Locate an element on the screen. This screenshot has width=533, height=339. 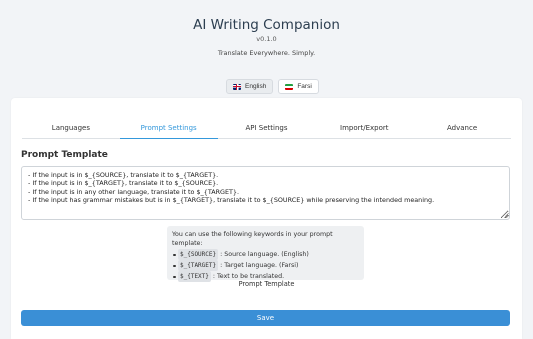
tab-prompt-settings: Prompt Settings is located at coordinates (168, 129).